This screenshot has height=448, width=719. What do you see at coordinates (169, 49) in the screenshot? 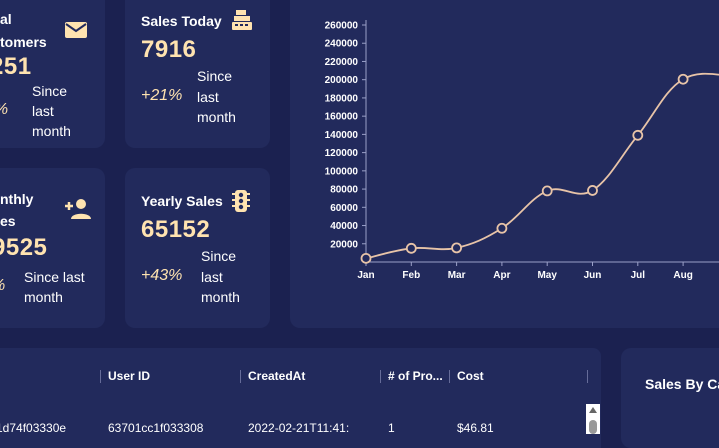
I see `sales-today-value: 7916` at bounding box center [169, 49].